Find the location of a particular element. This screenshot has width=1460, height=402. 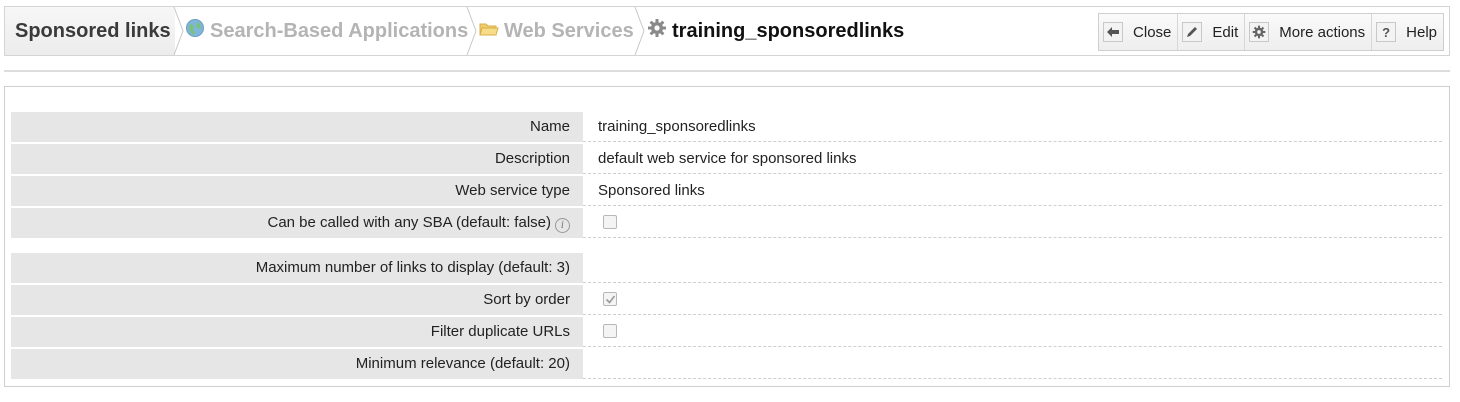

any-sba-value is located at coordinates (1012, 223).